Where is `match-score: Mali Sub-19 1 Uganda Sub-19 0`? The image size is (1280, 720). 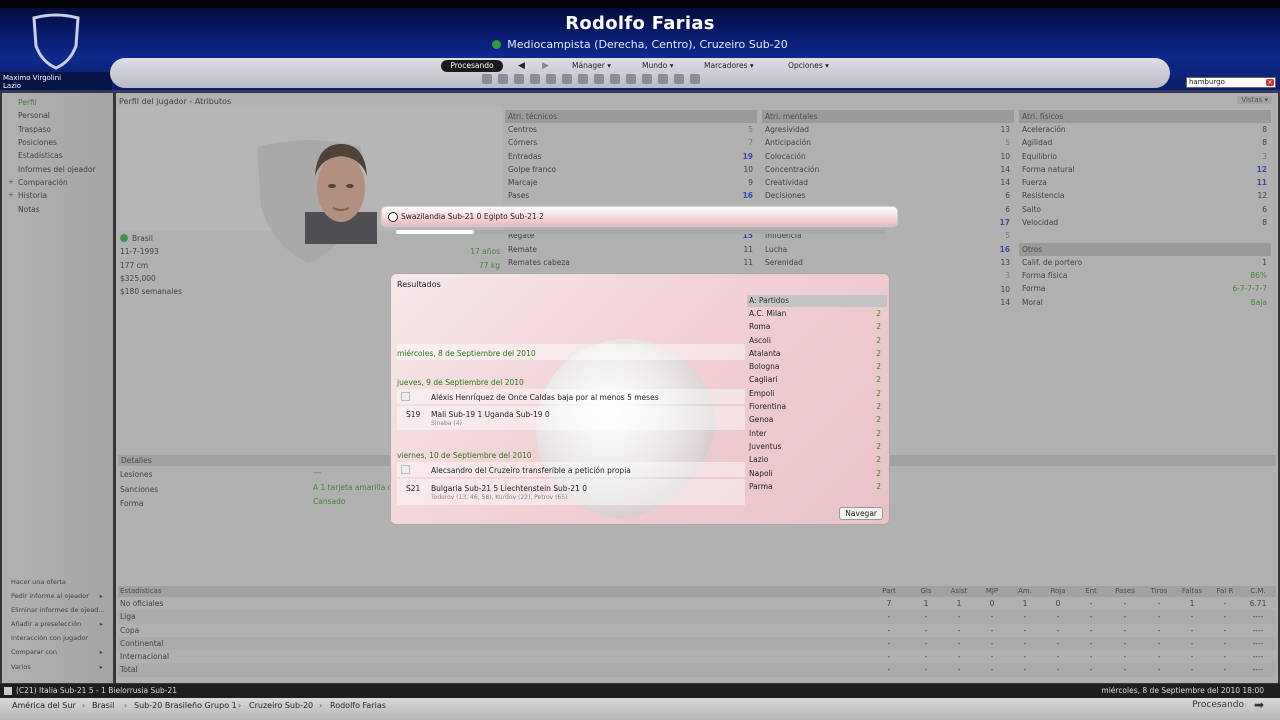
match-score: Mali Sub-19 1 Uganda Sub-19 0 is located at coordinates (490, 414).